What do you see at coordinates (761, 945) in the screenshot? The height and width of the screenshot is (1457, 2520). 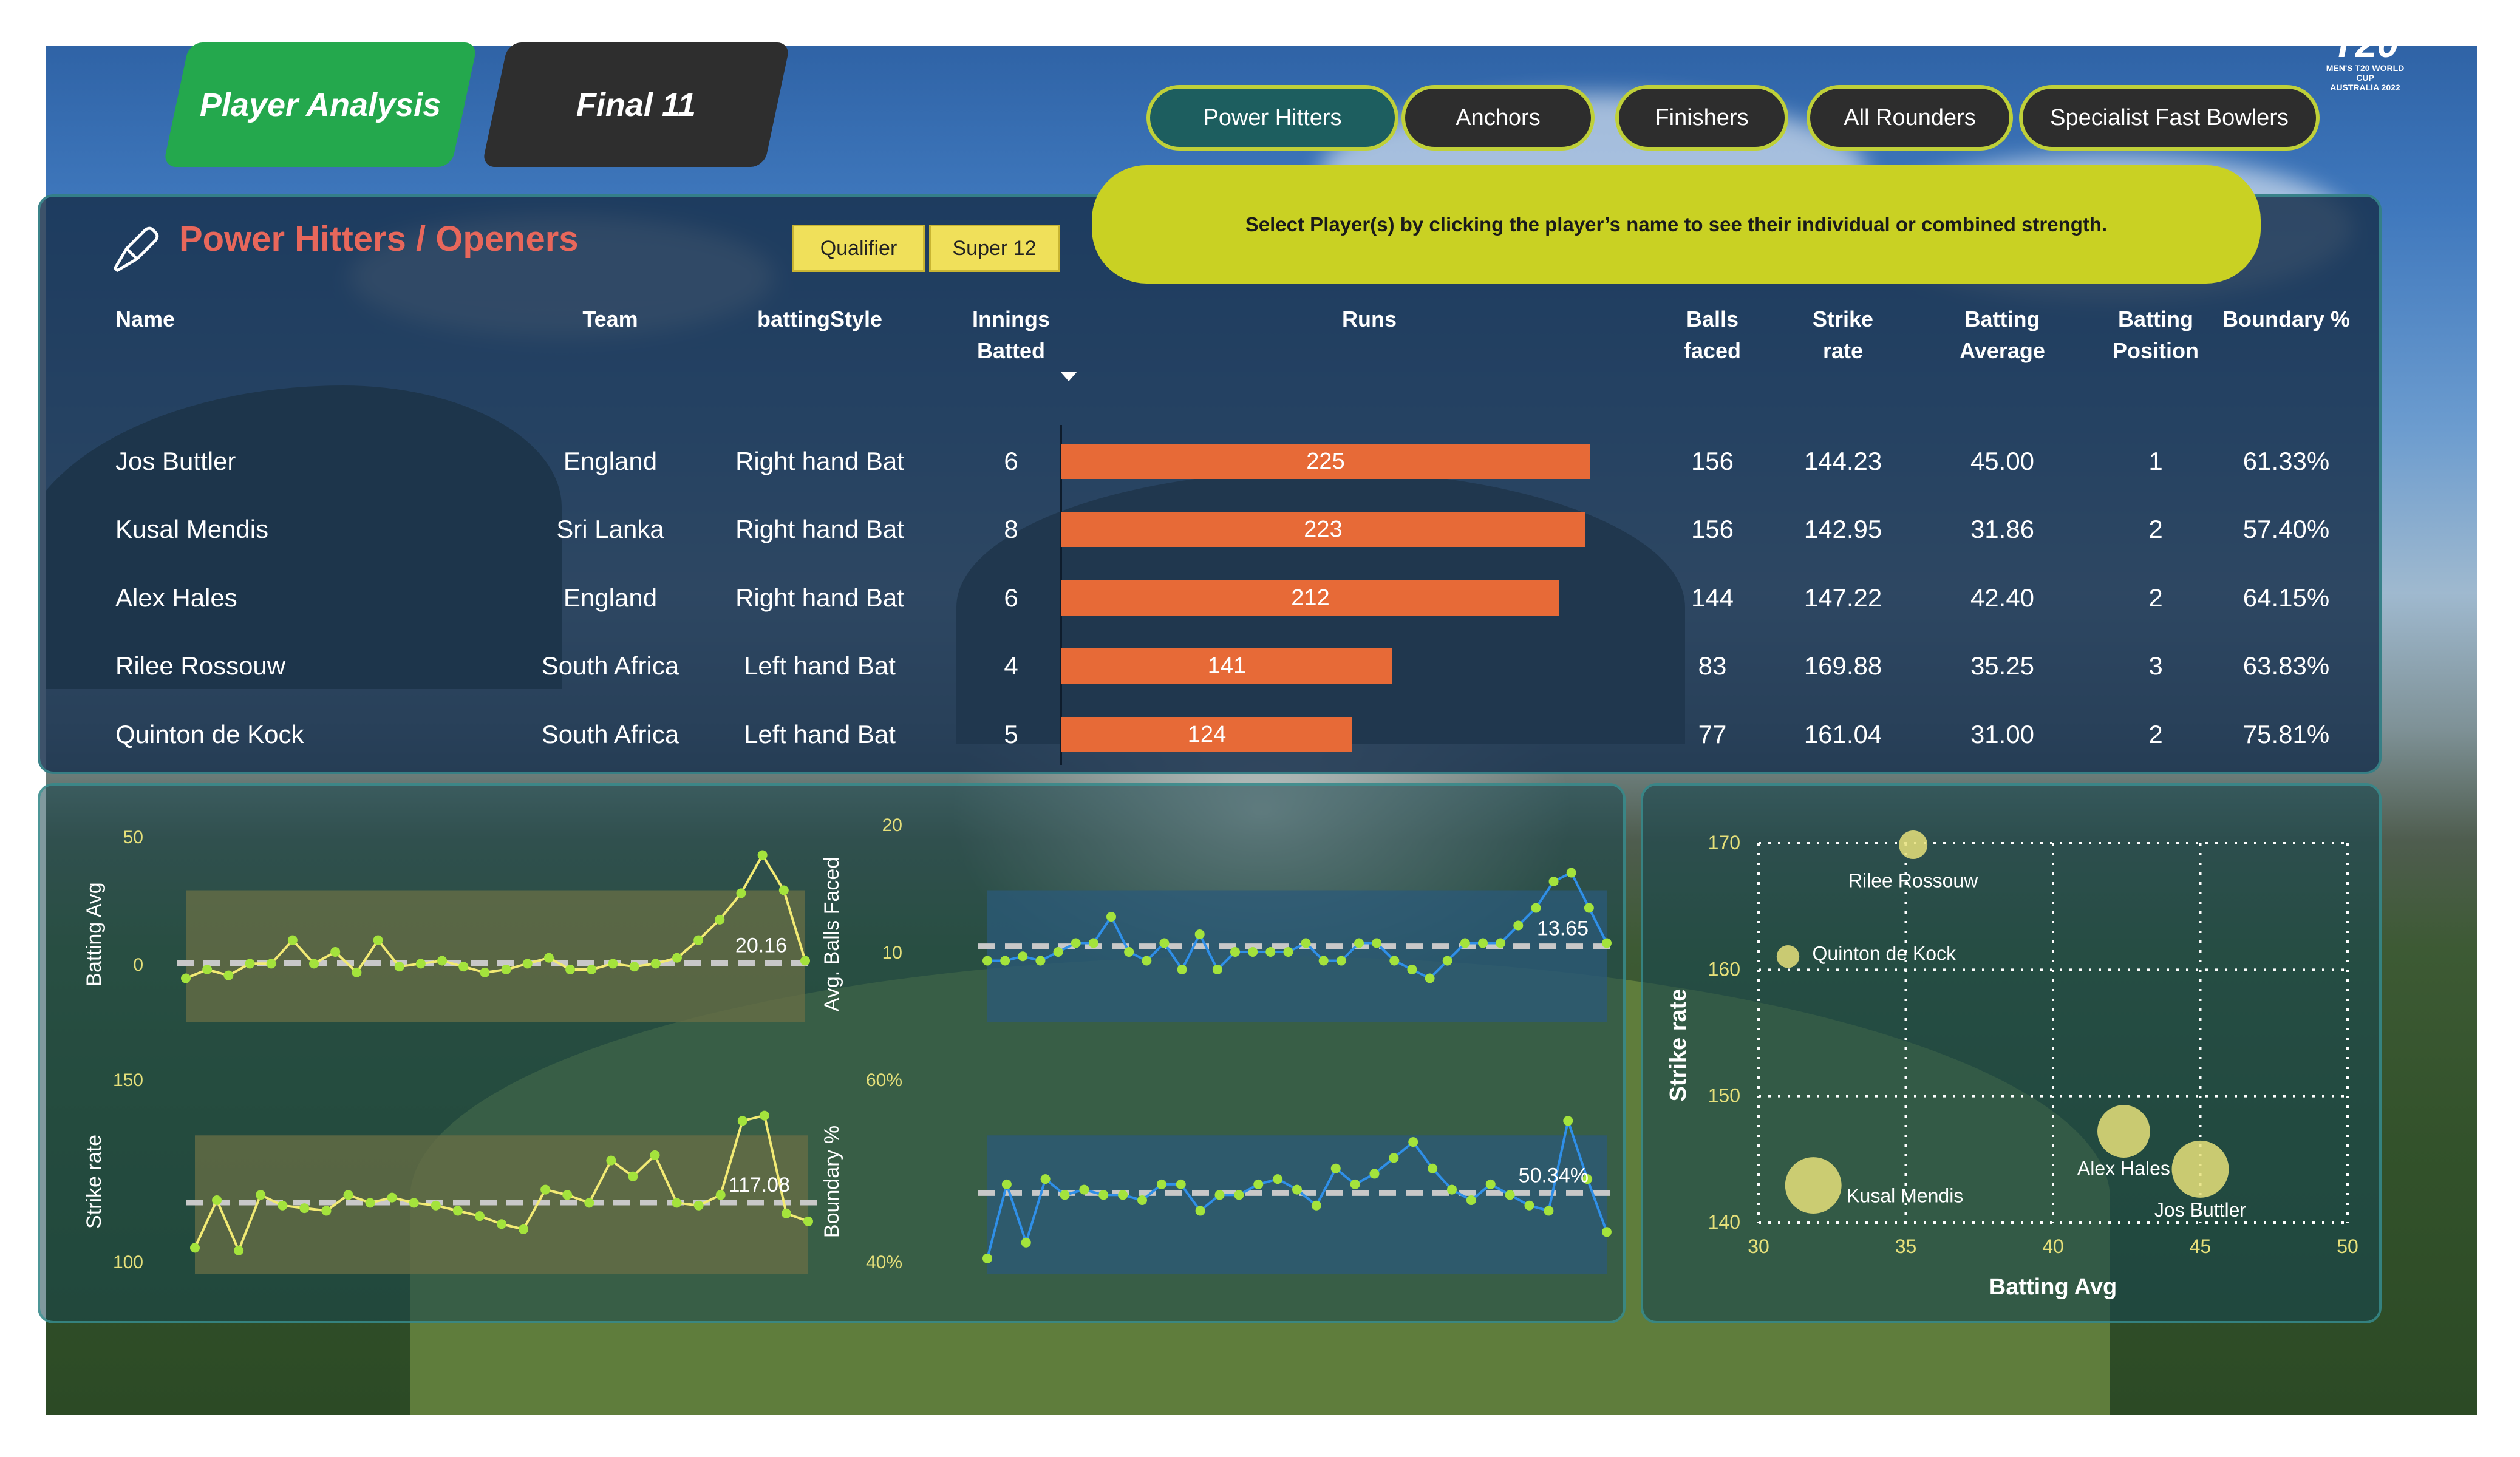 I see `reference-value-label: 20.16` at bounding box center [761, 945].